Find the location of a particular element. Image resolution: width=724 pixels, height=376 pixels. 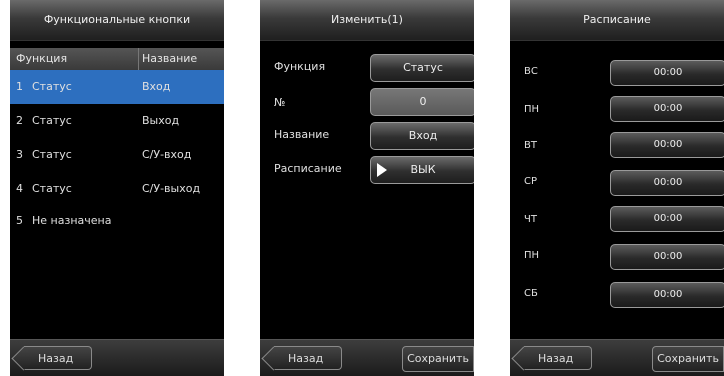

table-row: 4 Статус С/У-выход is located at coordinates (117, 189).